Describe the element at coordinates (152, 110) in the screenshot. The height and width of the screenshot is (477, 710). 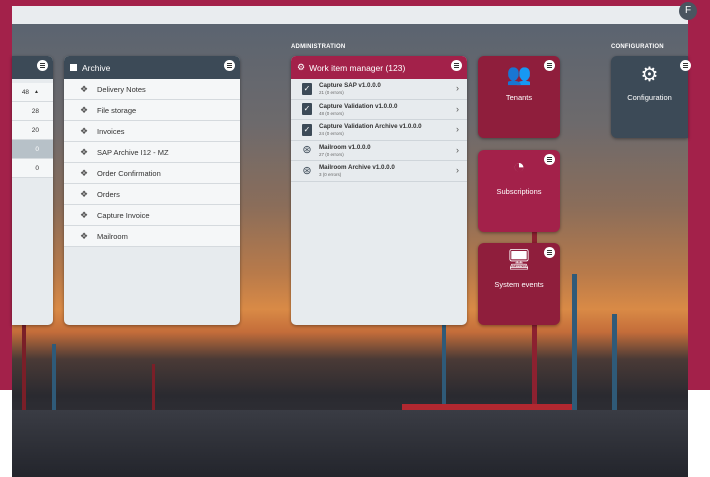
I see `archive-item: ❖ File storage` at that location.